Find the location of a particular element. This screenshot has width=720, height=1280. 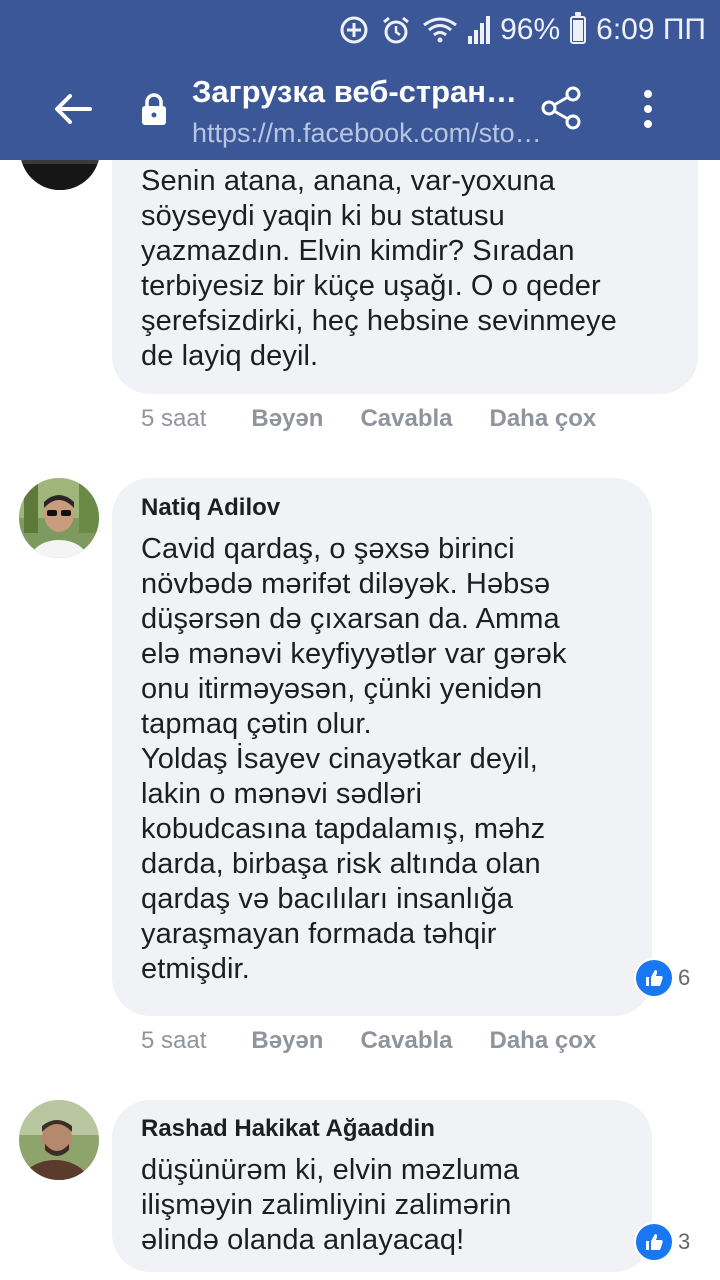

arrow-left-icon is located at coordinates (73, 109).